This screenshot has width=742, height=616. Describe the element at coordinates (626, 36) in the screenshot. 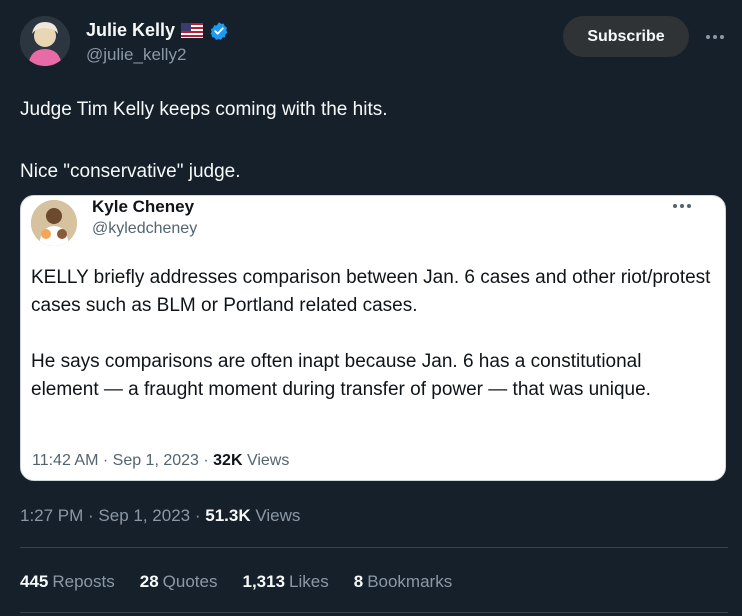

I see `subscribe-button: Subscribe` at that location.